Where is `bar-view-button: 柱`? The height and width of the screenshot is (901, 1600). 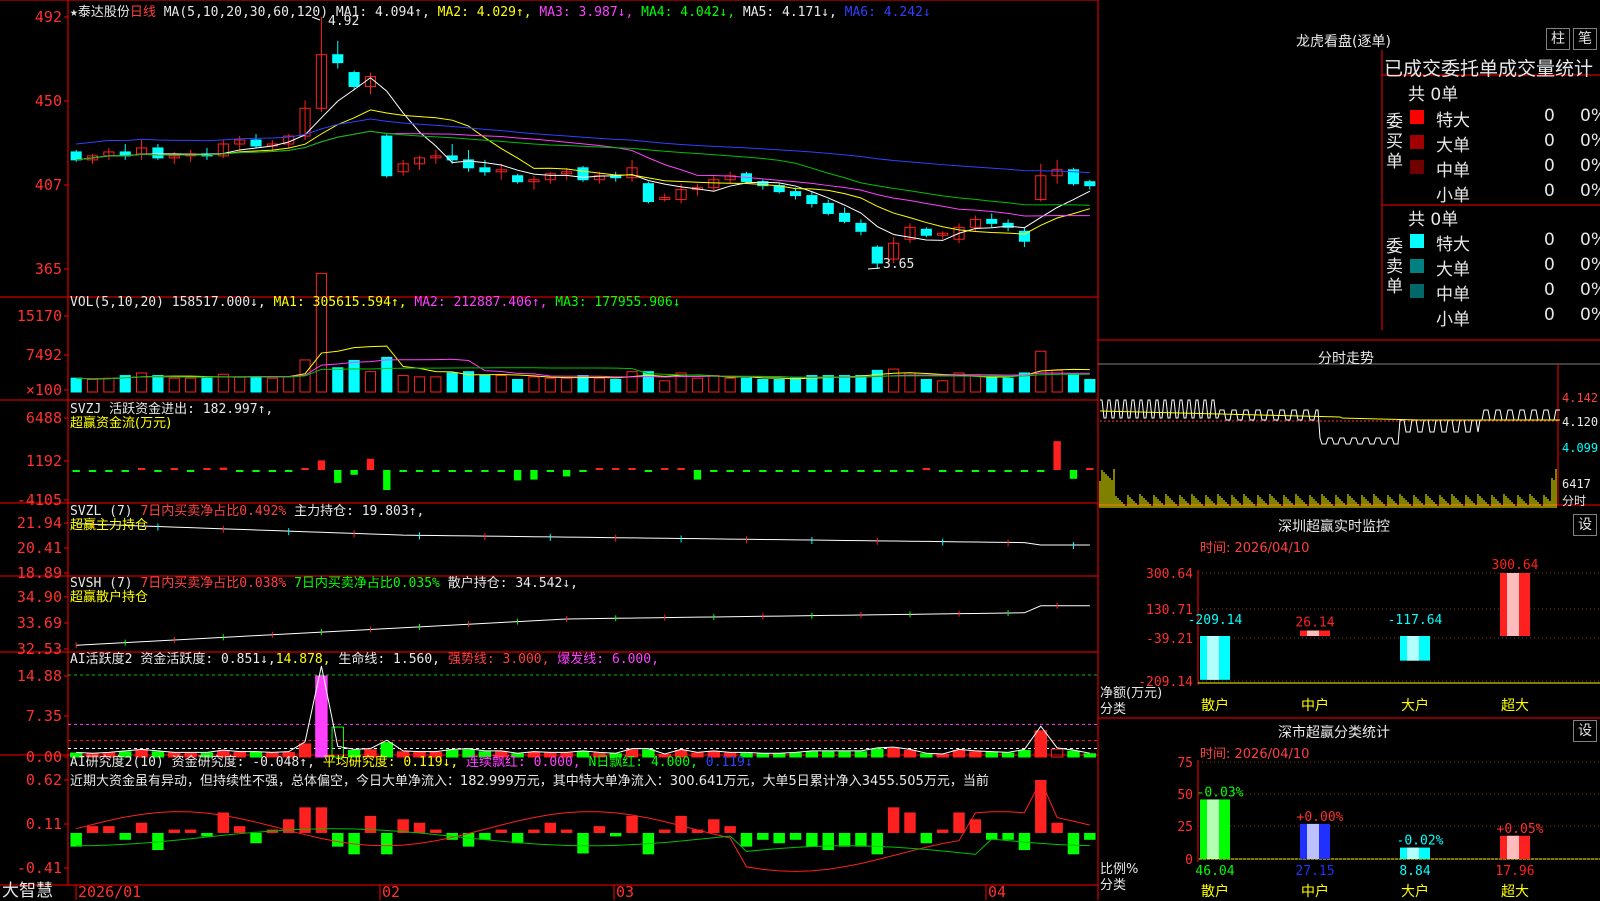
bar-view-button: 柱 is located at coordinates (1558, 39).